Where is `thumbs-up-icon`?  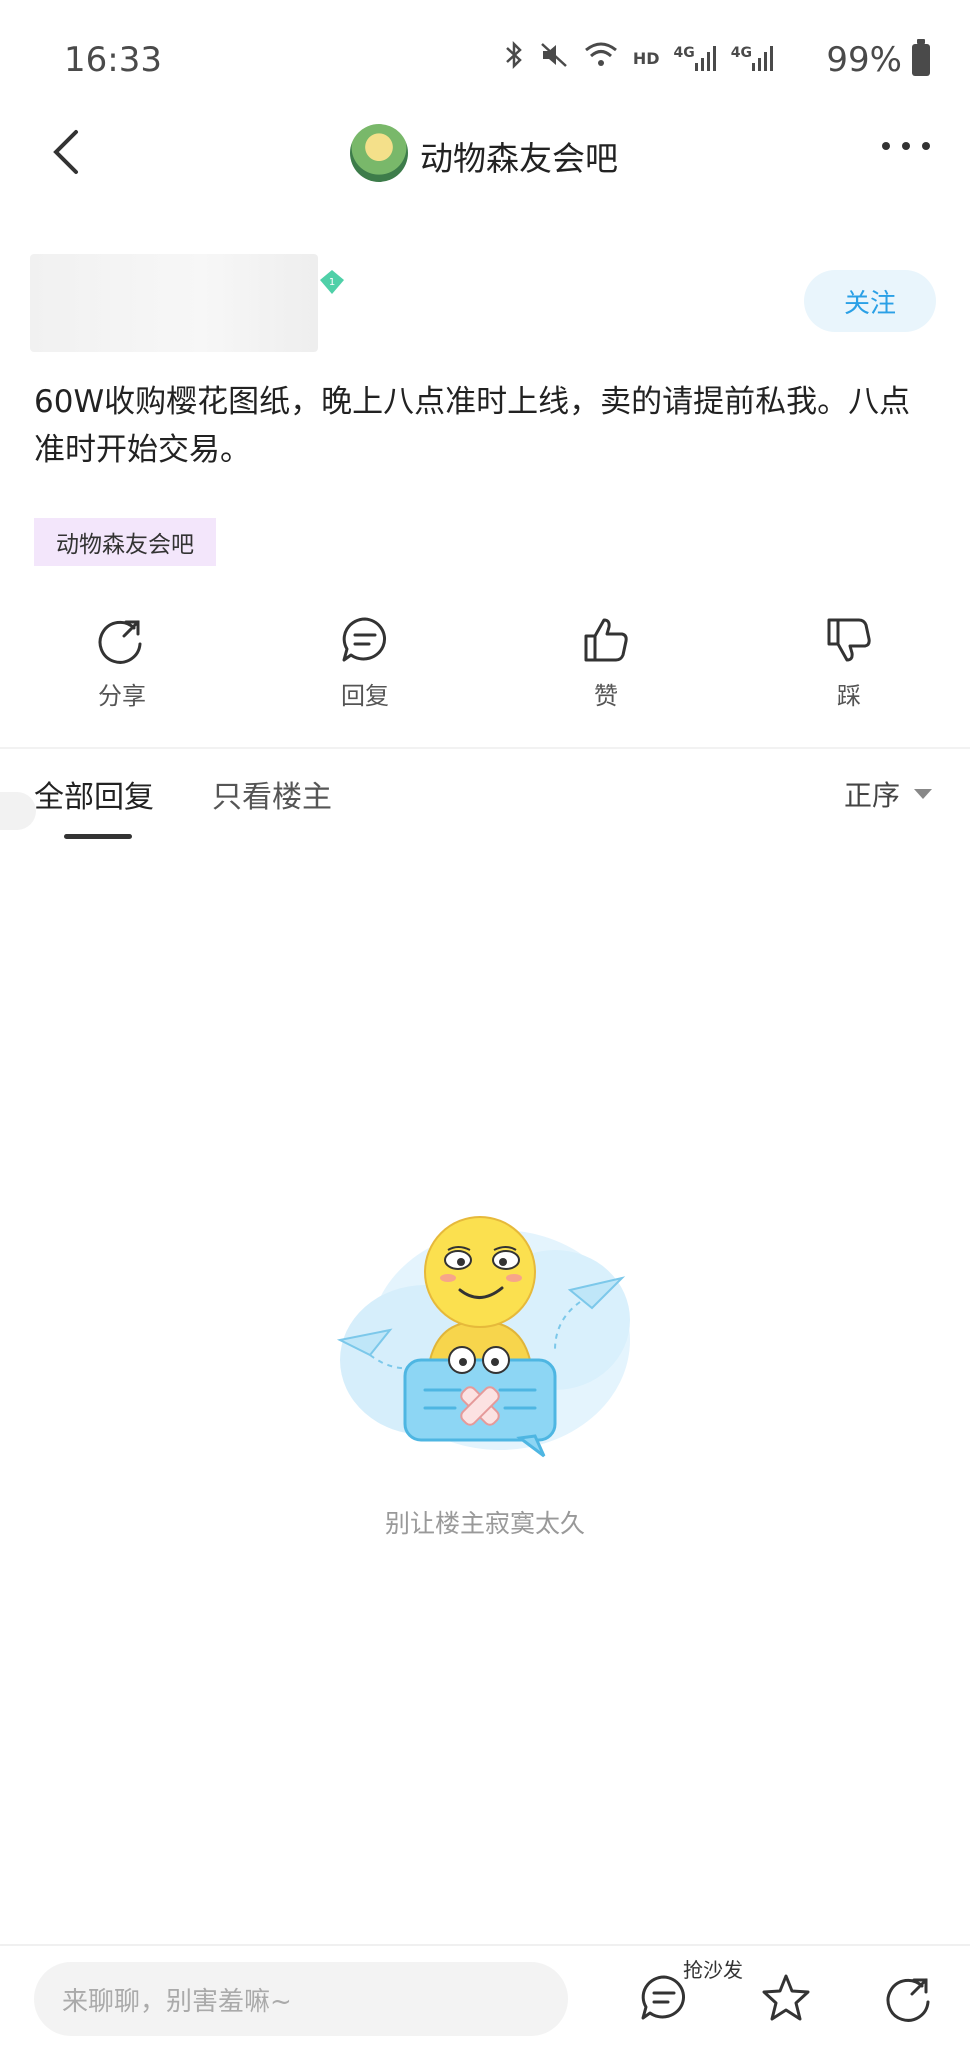
thumbs-up-icon is located at coordinates (606, 640).